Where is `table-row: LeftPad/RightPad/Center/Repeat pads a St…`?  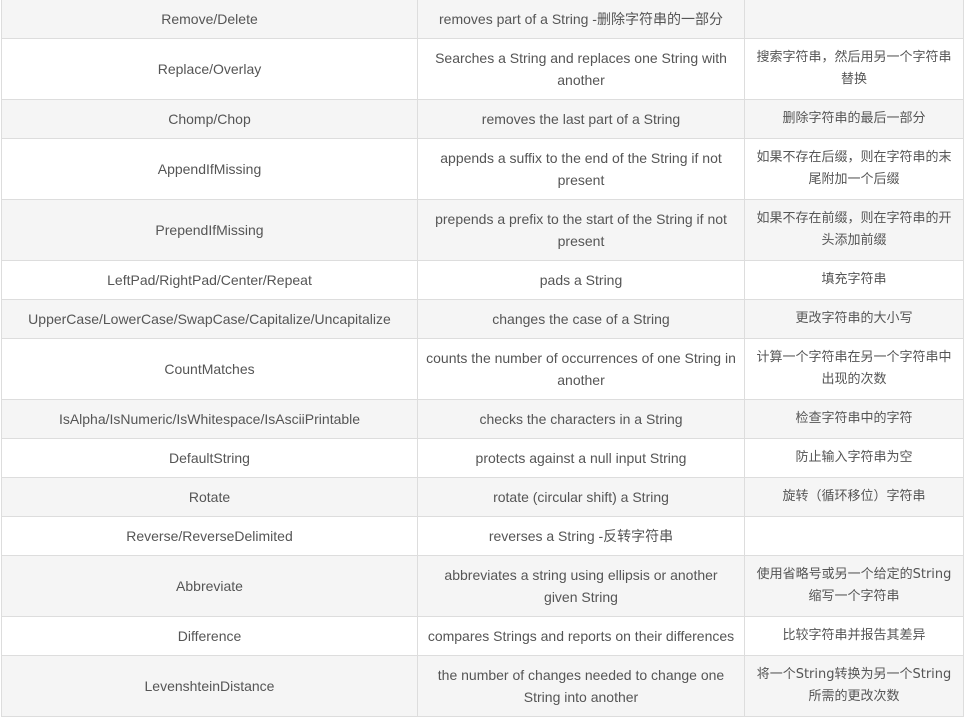
table-row: LeftPad/RightPad/Center/Repeat pads a St… is located at coordinates (482, 280).